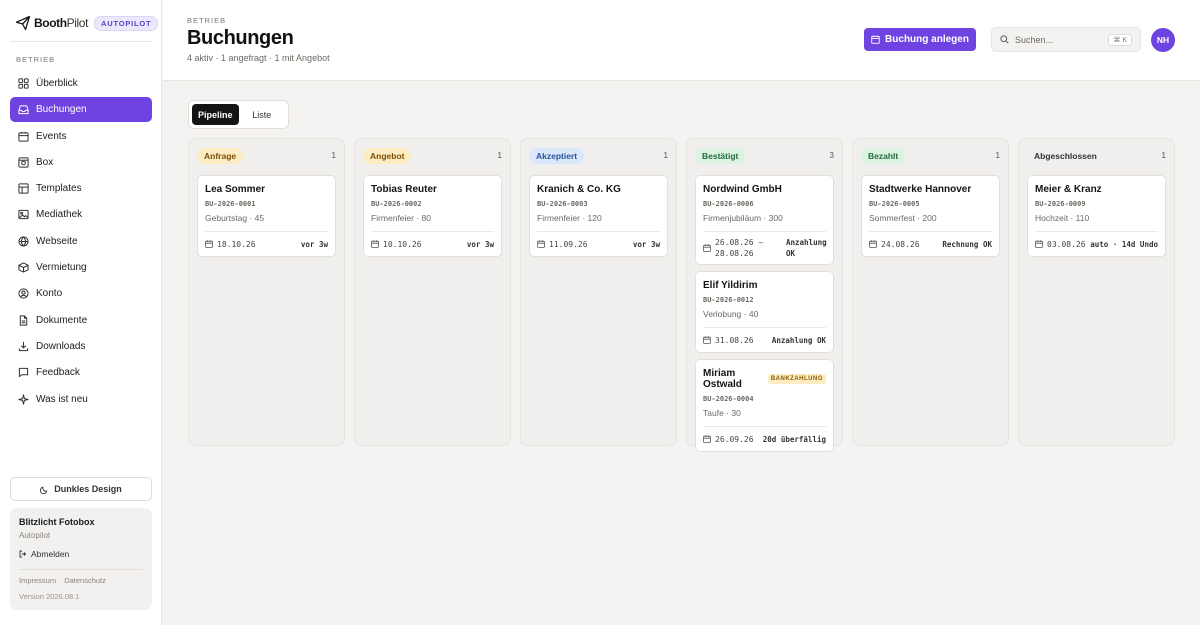 The image size is (1200, 625). I want to click on card-title-row: Kranich & Co. KG, so click(598, 189).